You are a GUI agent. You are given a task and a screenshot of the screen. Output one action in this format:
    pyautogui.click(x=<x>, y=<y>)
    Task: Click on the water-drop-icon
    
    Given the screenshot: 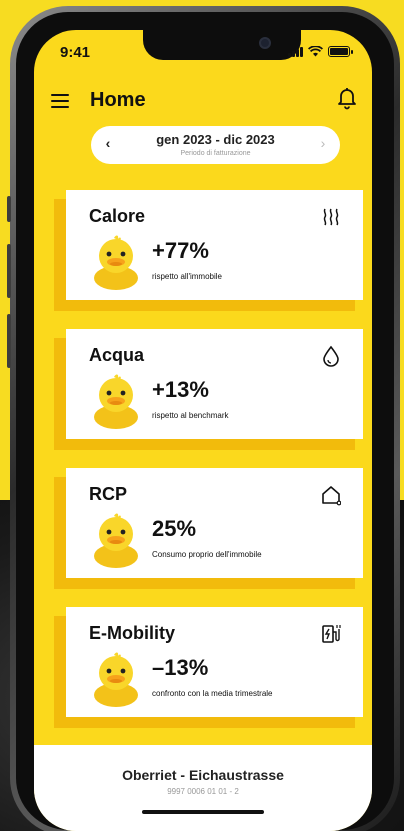 What is the action you would take?
    pyautogui.click(x=331, y=356)
    